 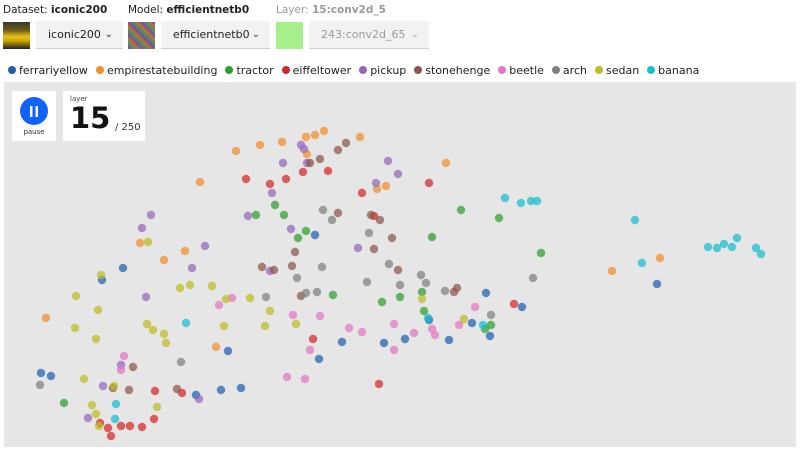 I want to click on pause-control: pause, so click(x=34, y=116).